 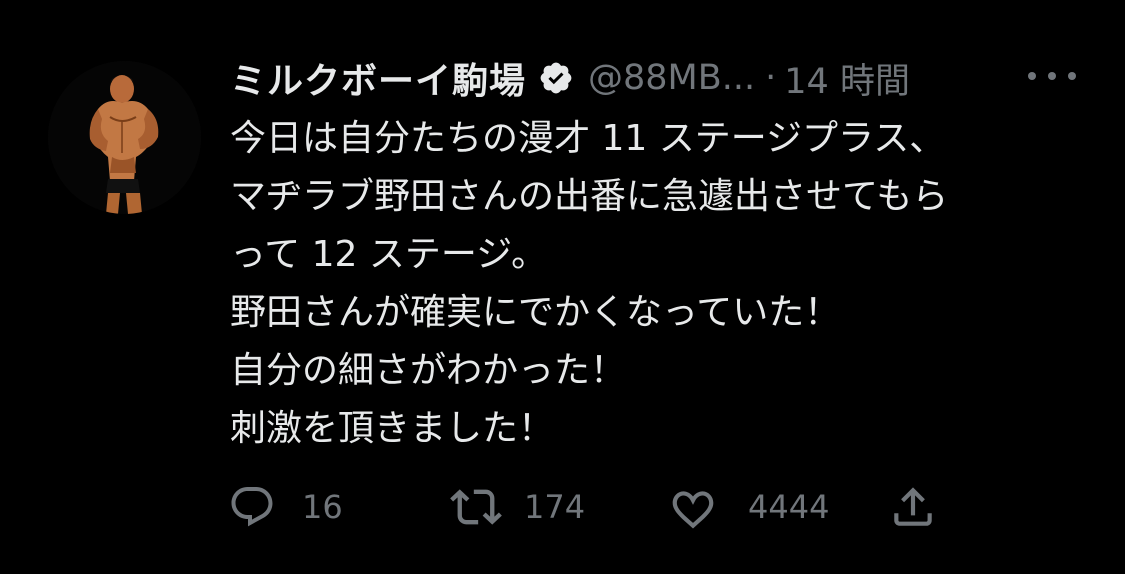 I want to click on reply-icon, so click(x=252, y=507).